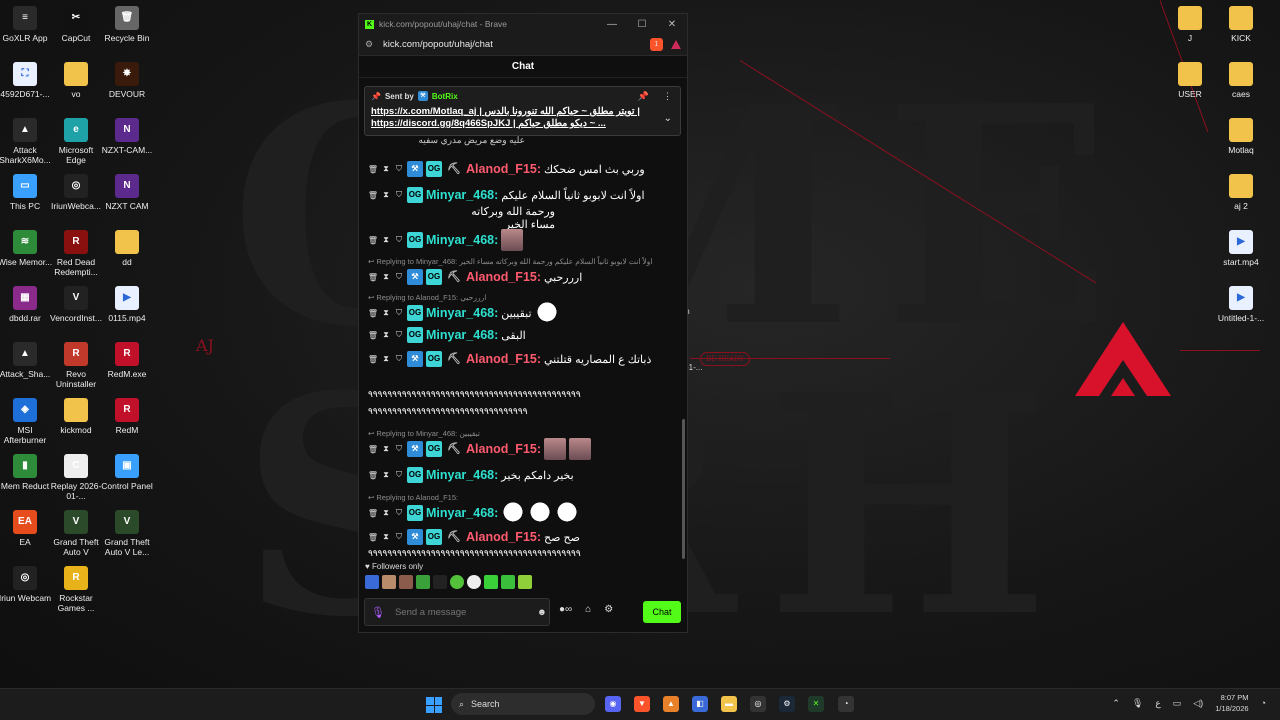 Image resolution: width=1280 pixels, height=720 pixels. What do you see at coordinates (1190, 80) in the screenshot?
I see `desktop-icon-user: USER` at bounding box center [1190, 80].